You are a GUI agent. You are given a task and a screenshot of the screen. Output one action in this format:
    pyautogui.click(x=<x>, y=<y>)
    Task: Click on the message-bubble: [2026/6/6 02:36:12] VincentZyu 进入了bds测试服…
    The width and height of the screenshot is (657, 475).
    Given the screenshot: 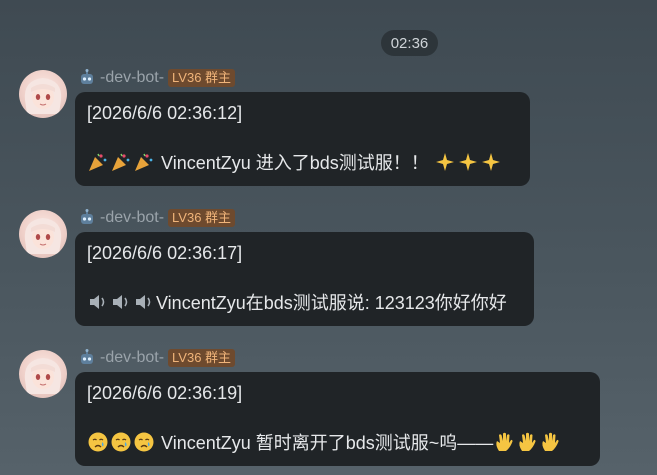 What is the action you would take?
    pyautogui.click(x=302, y=139)
    